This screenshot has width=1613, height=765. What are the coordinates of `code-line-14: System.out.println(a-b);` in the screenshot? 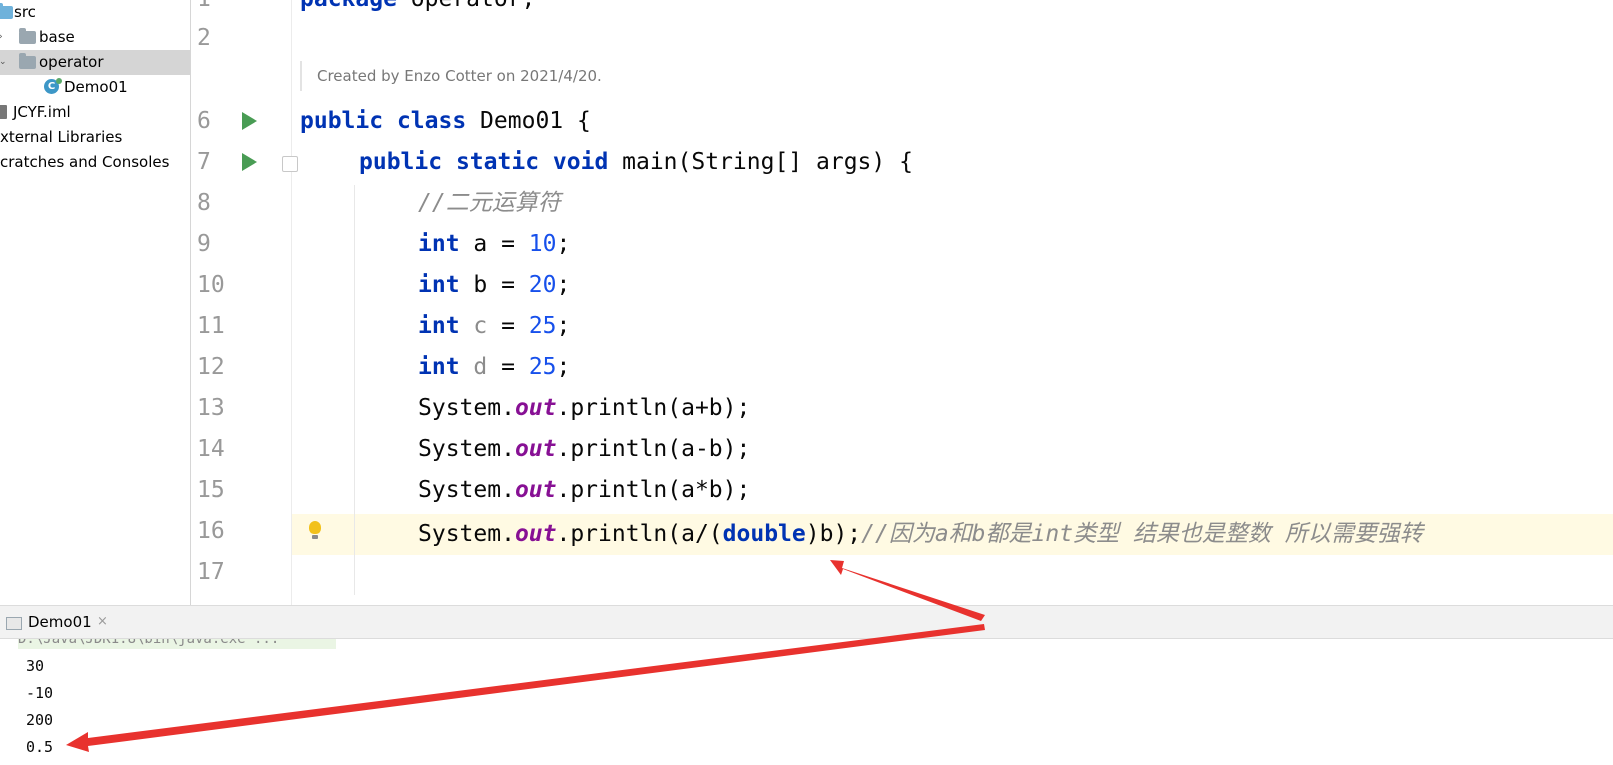 It's located at (584, 449).